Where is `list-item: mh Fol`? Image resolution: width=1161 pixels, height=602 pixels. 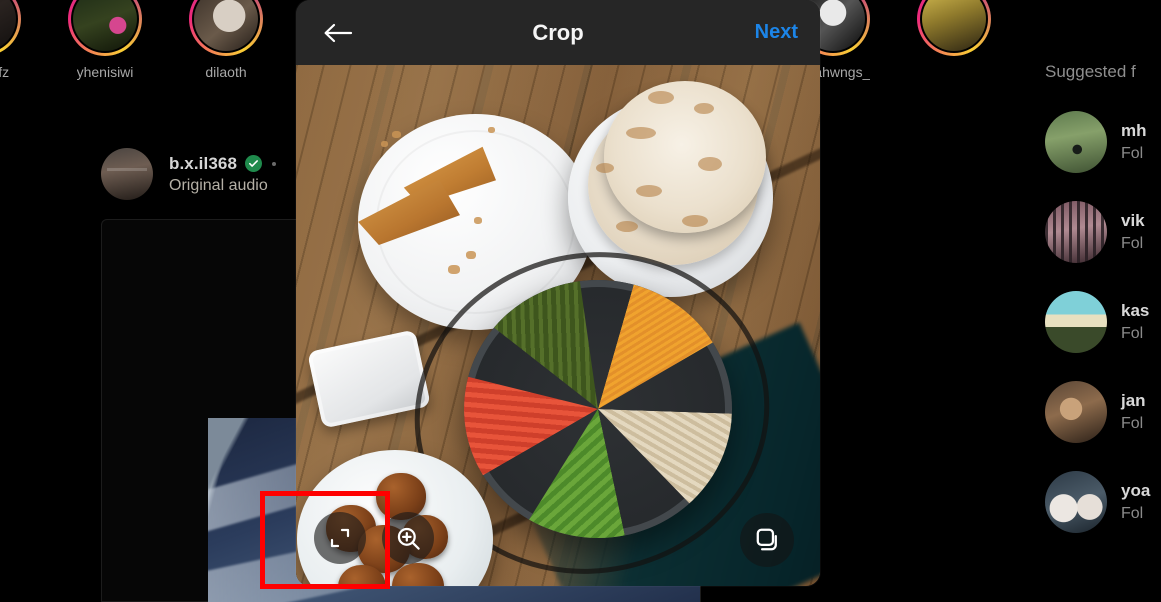 list-item: mh Fol is located at coordinates (1095, 142).